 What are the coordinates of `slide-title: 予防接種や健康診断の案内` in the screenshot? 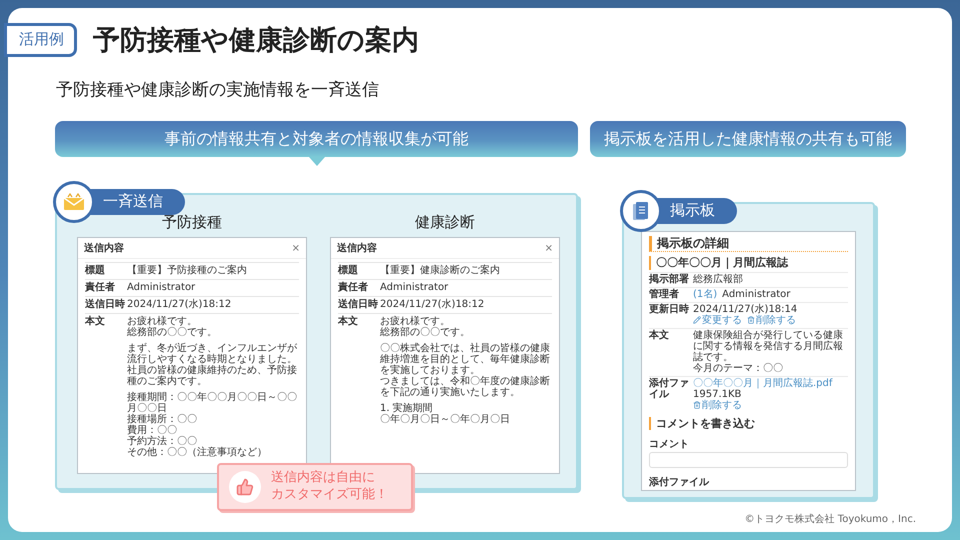 It's located at (256, 41).